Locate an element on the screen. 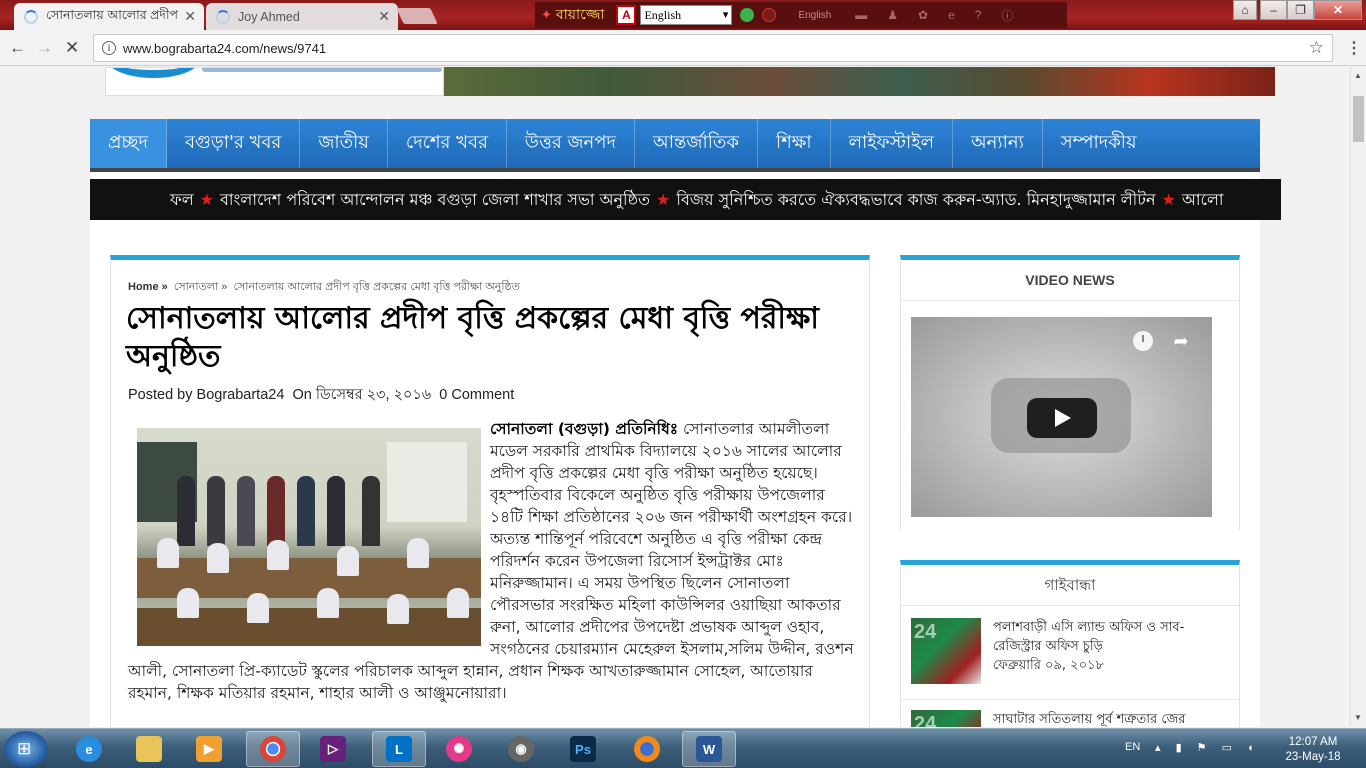 The image size is (1366, 768). ime-language-select: English is located at coordinates (686, 15).